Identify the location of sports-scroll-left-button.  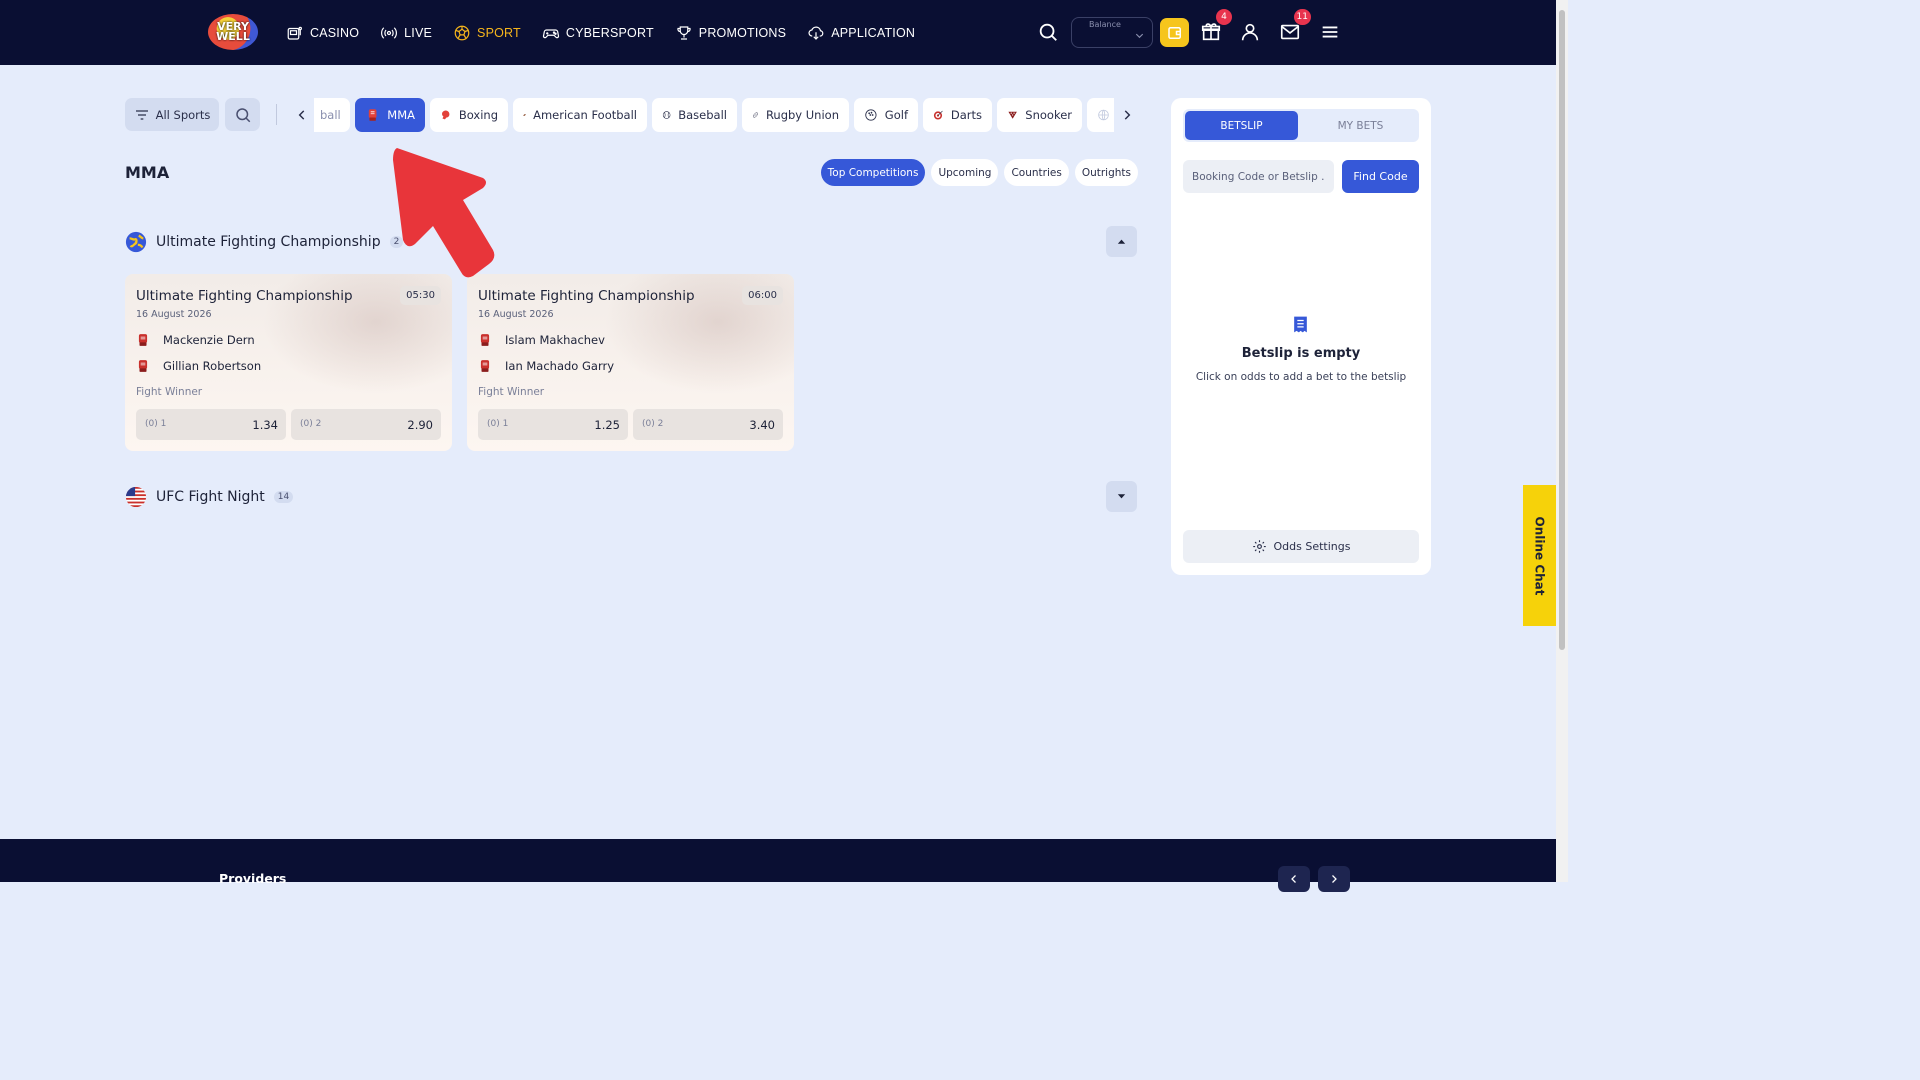
(302, 115).